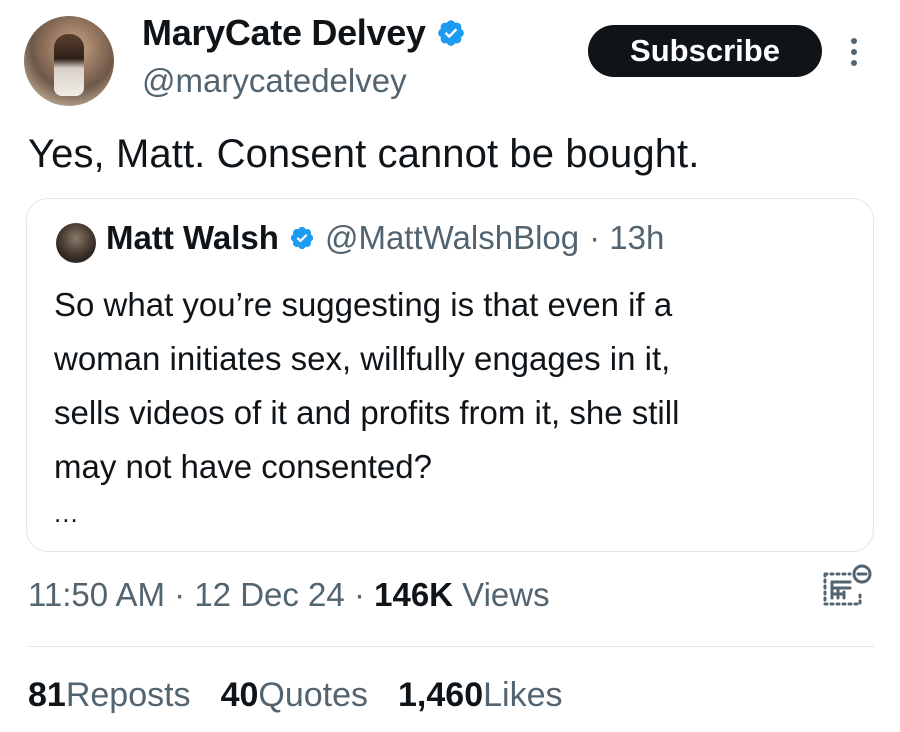  What do you see at coordinates (284, 33) in the screenshot?
I see `author-name: MaryCate Delvey` at bounding box center [284, 33].